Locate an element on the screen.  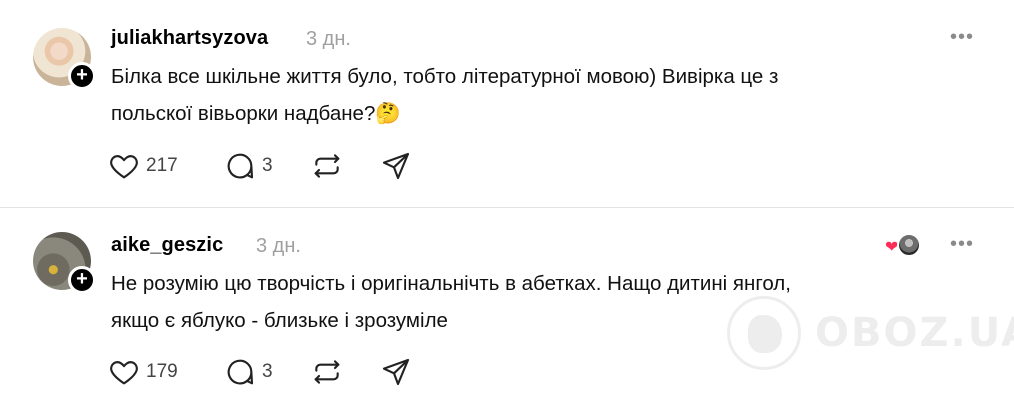
liked-by-author: ❤ is located at coordinates (903, 245).